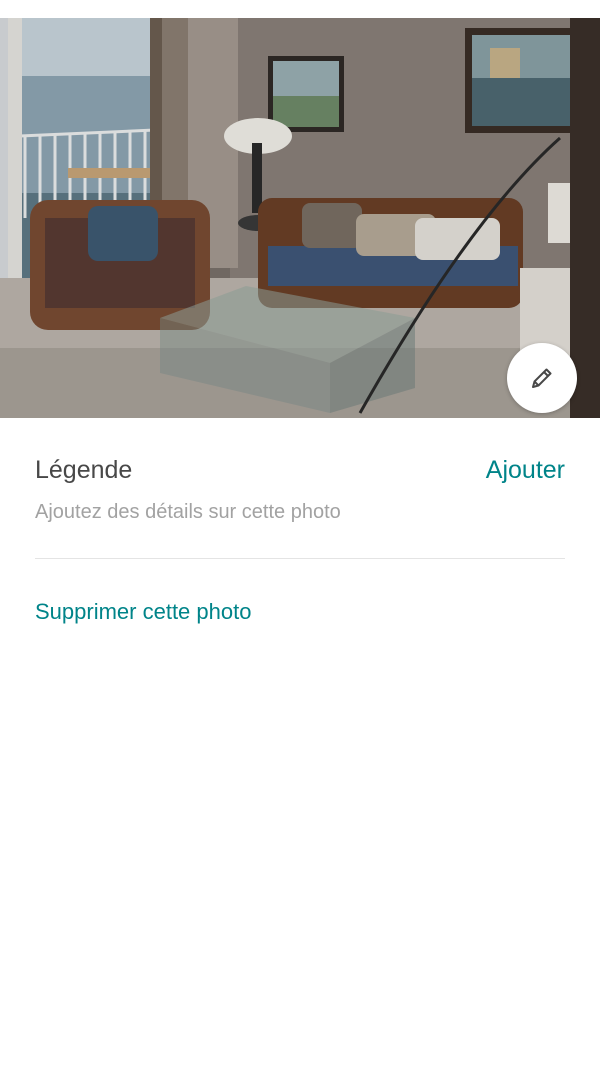  Describe the element at coordinates (84, 470) in the screenshot. I see `caption-label: Légende` at that location.